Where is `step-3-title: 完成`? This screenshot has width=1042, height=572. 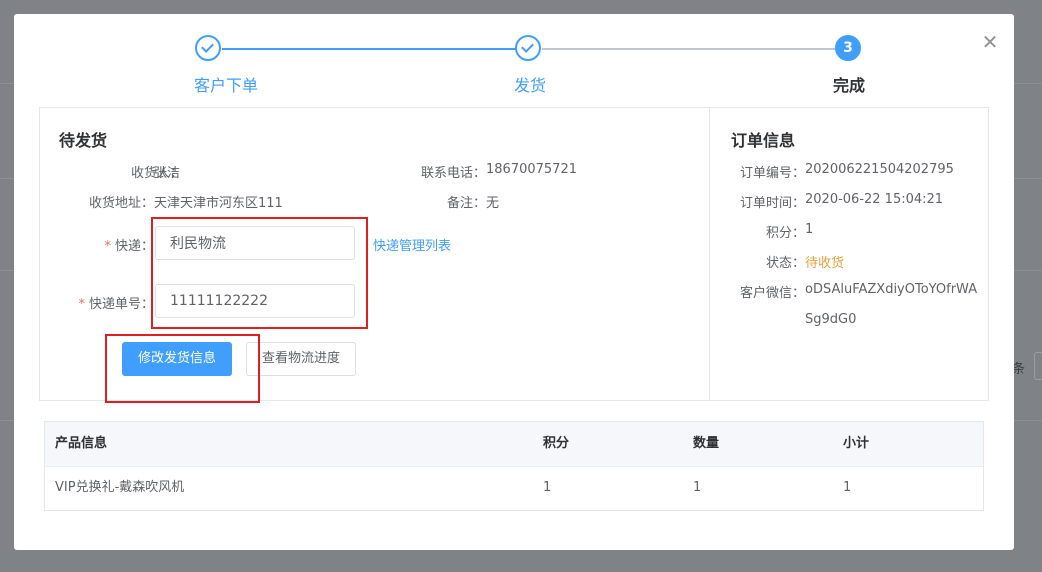 step-3-title: 完成 is located at coordinates (848, 85).